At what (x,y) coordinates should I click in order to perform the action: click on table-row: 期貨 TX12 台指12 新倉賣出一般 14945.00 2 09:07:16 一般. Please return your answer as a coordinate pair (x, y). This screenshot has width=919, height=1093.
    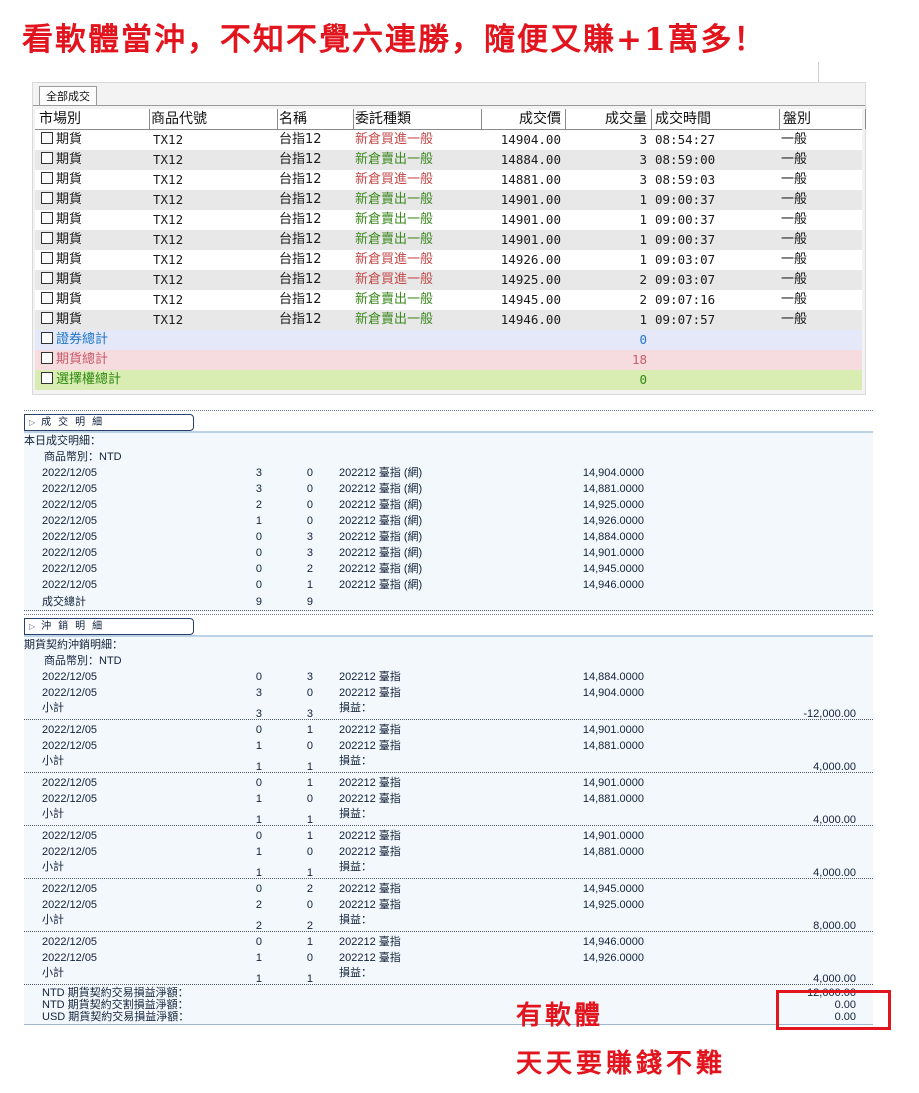
    Looking at the image, I should click on (448, 300).